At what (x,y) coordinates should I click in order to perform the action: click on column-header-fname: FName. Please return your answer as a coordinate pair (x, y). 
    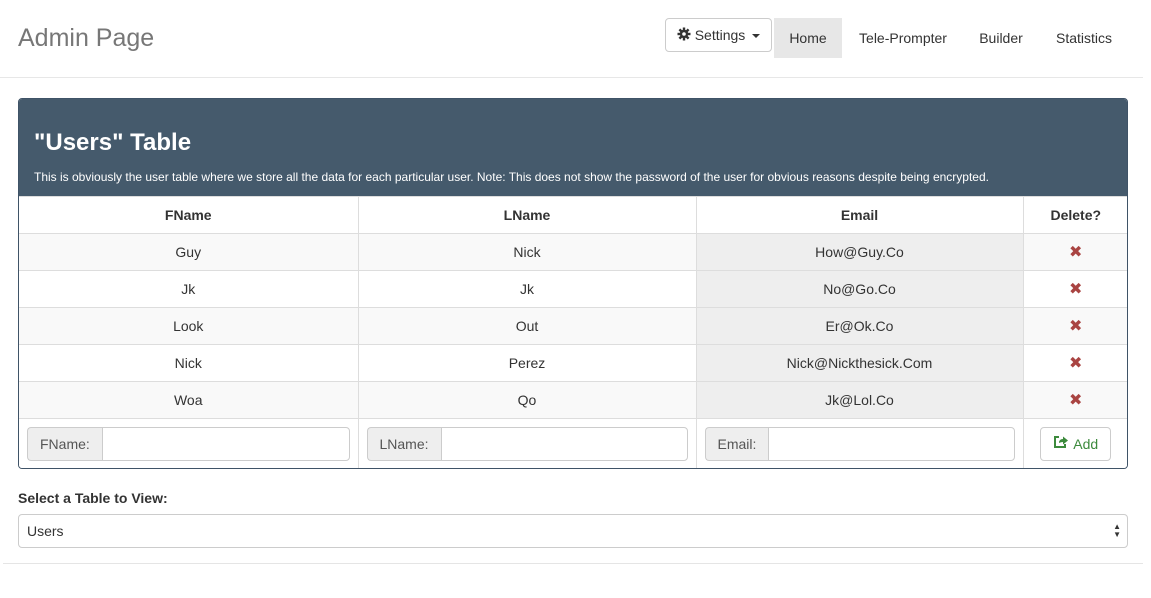
    Looking at the image, I should click on (189, 215).